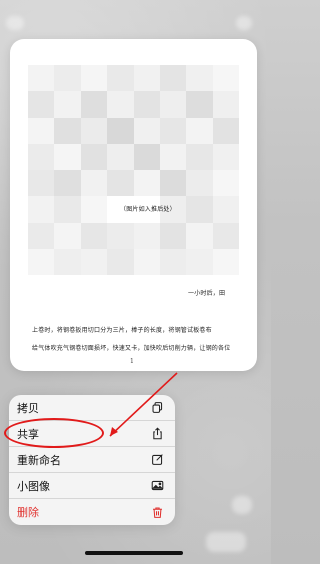 The image size is (320, 564). I want to click on annotation-arrow, so click(143, 404).